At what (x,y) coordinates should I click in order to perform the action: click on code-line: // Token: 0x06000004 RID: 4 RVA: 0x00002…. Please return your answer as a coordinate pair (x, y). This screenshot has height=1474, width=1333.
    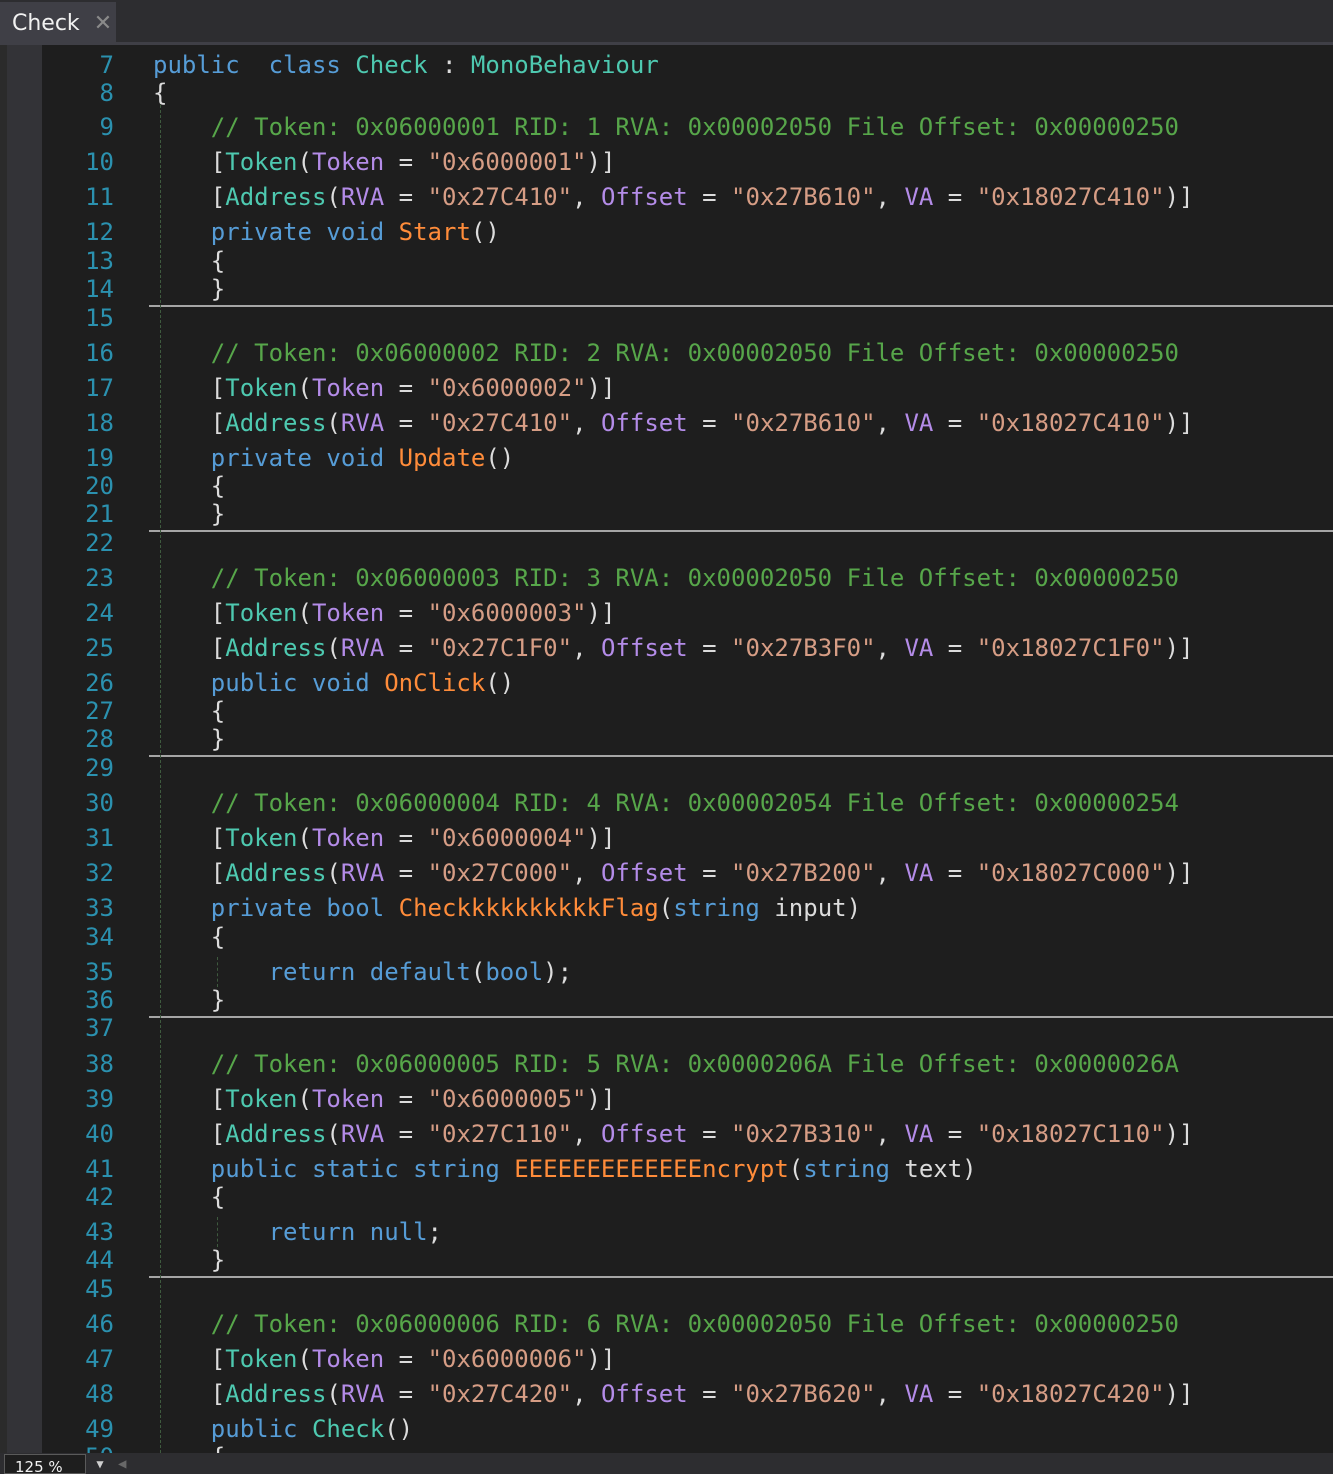
    Looking at the image, I should click on (666, 803).